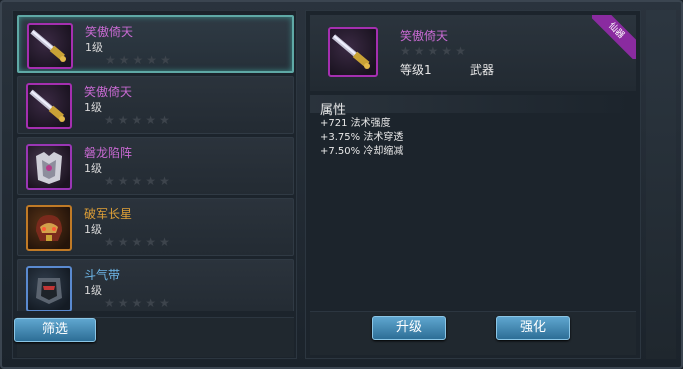 This screenshot has width=683, height=369. I want to click on item-name: 斗气带, so click(102, 275).